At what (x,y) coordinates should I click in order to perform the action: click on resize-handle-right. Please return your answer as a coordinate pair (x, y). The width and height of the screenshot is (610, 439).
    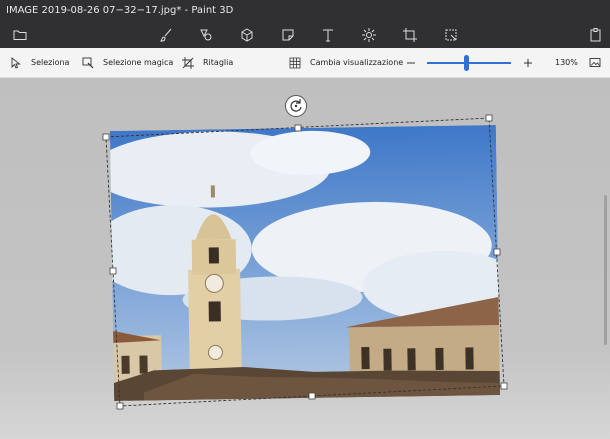
    Looking at the image, I should click on (497, 252).